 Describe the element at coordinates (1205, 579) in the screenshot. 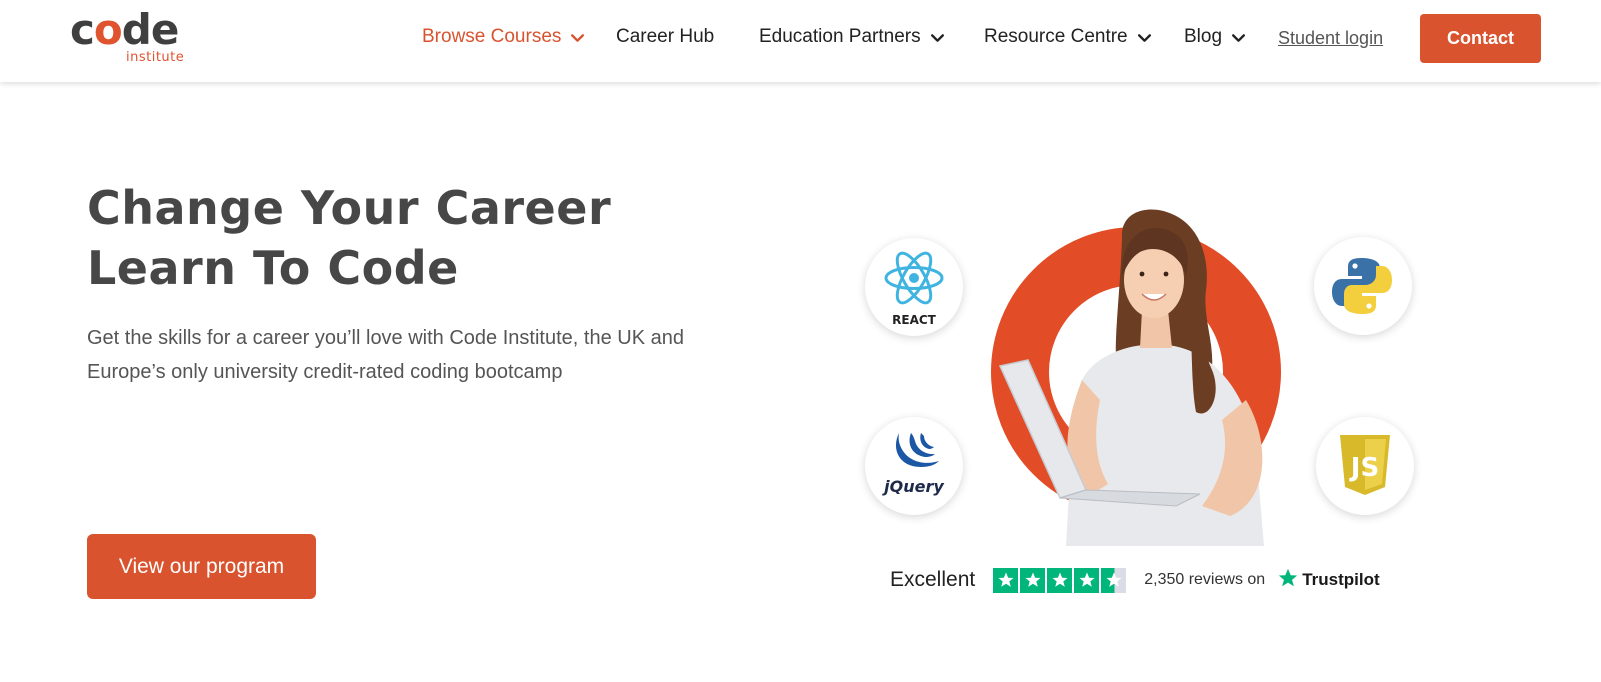

I see `trustpilot-review-count: 2,350 reviews on` at that location.